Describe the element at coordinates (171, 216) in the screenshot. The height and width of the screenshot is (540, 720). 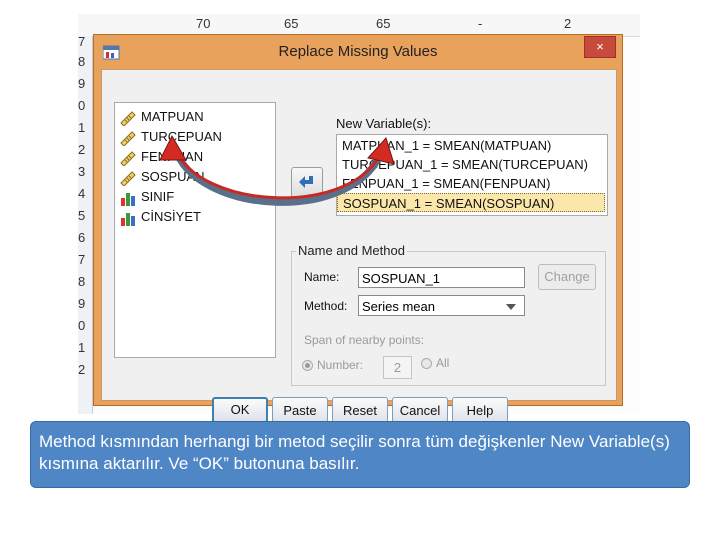
I see `source-variable-label: CİNSİYET` at that location.